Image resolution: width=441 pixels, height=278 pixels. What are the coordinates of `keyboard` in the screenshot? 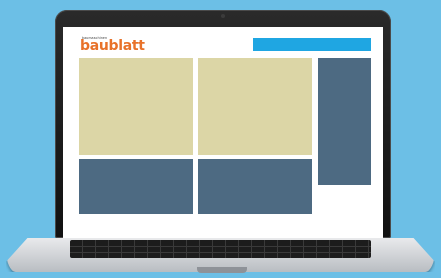 It's located at (220, 249).